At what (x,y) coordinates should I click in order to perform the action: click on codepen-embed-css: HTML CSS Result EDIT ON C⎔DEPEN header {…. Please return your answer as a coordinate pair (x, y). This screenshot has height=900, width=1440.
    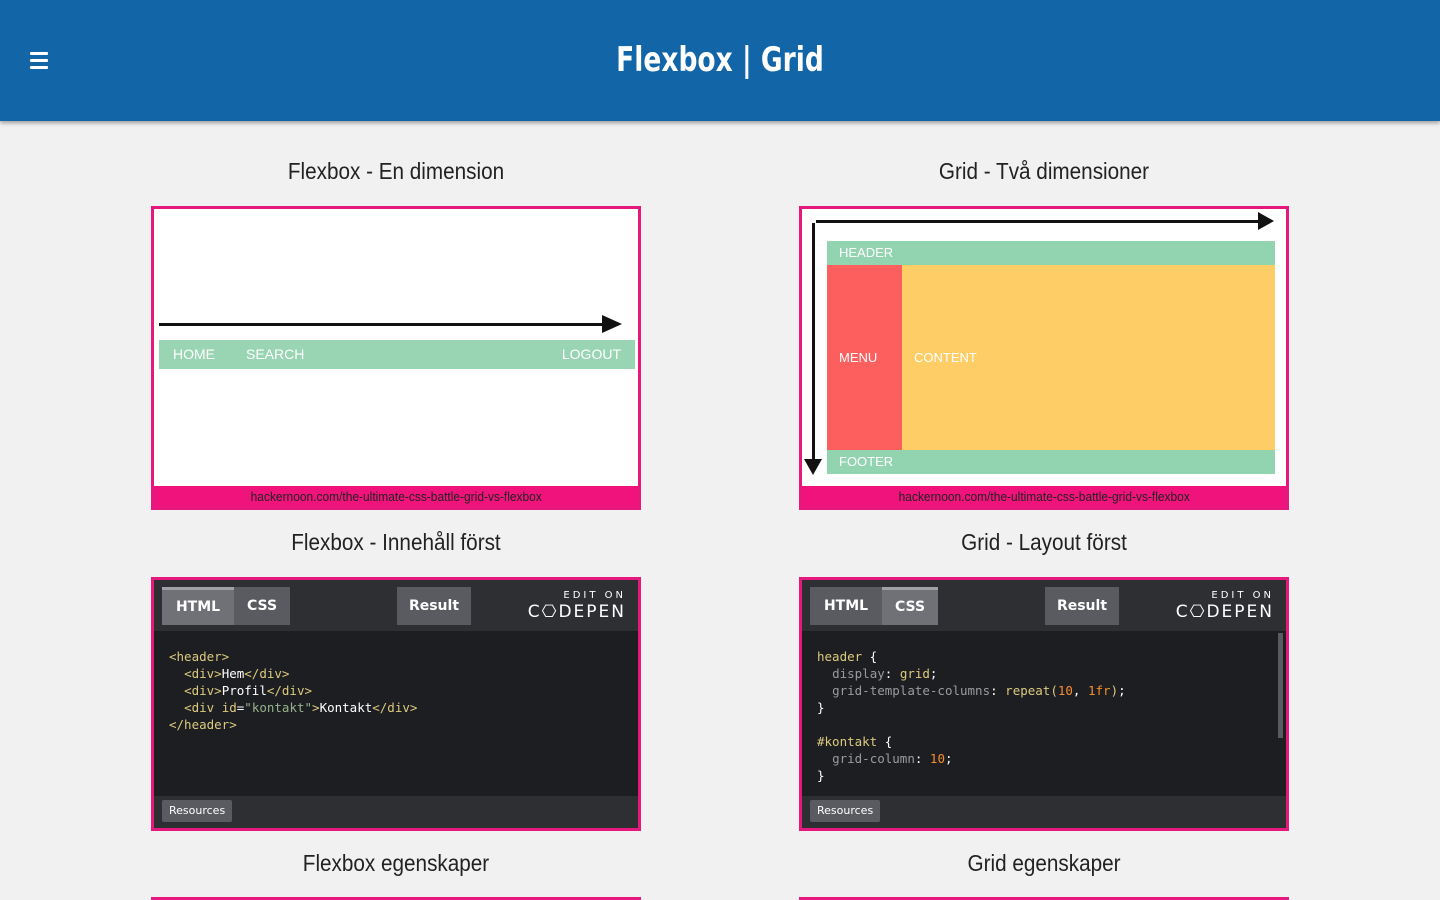
    Looking at the image, I should click on (1044, 704).